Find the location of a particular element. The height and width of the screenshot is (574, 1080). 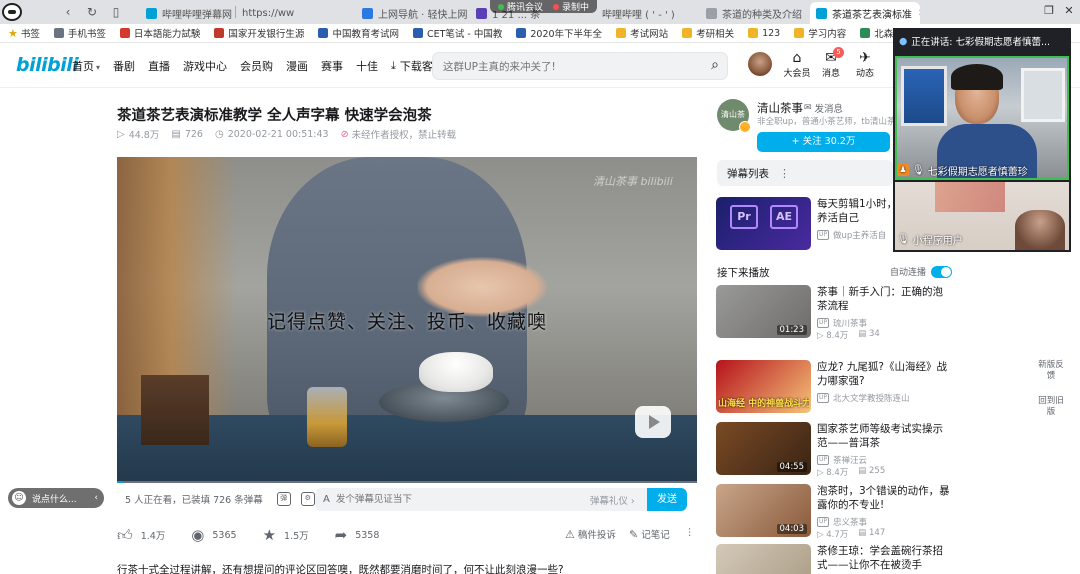

bookmark-item: 考试网站 is located at coordinates (642, 33).